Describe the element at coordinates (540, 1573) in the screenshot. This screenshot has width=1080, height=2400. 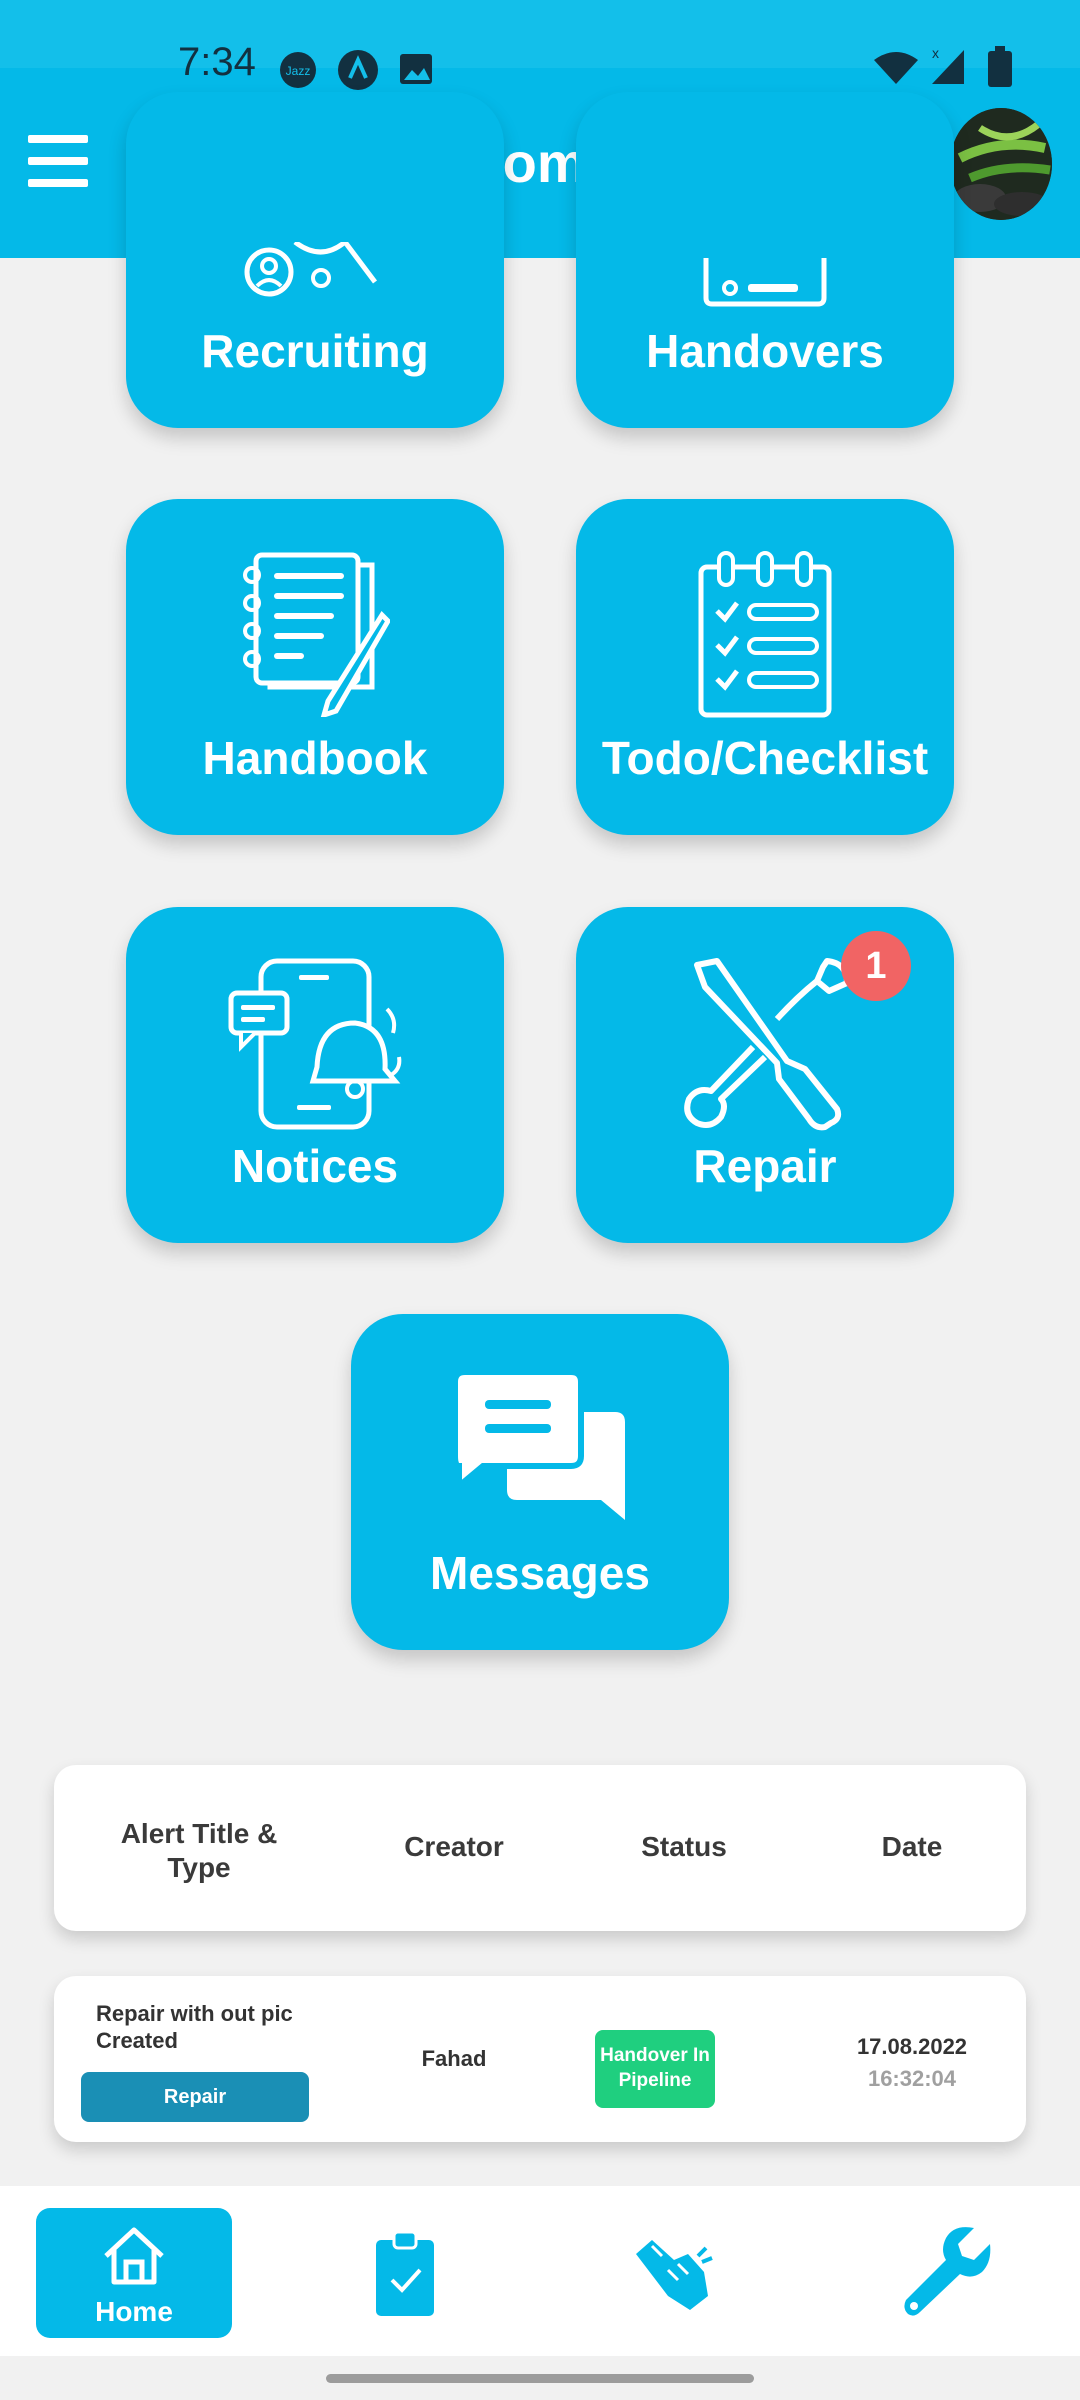
I see `tile-messages-label: Messages` at that location.